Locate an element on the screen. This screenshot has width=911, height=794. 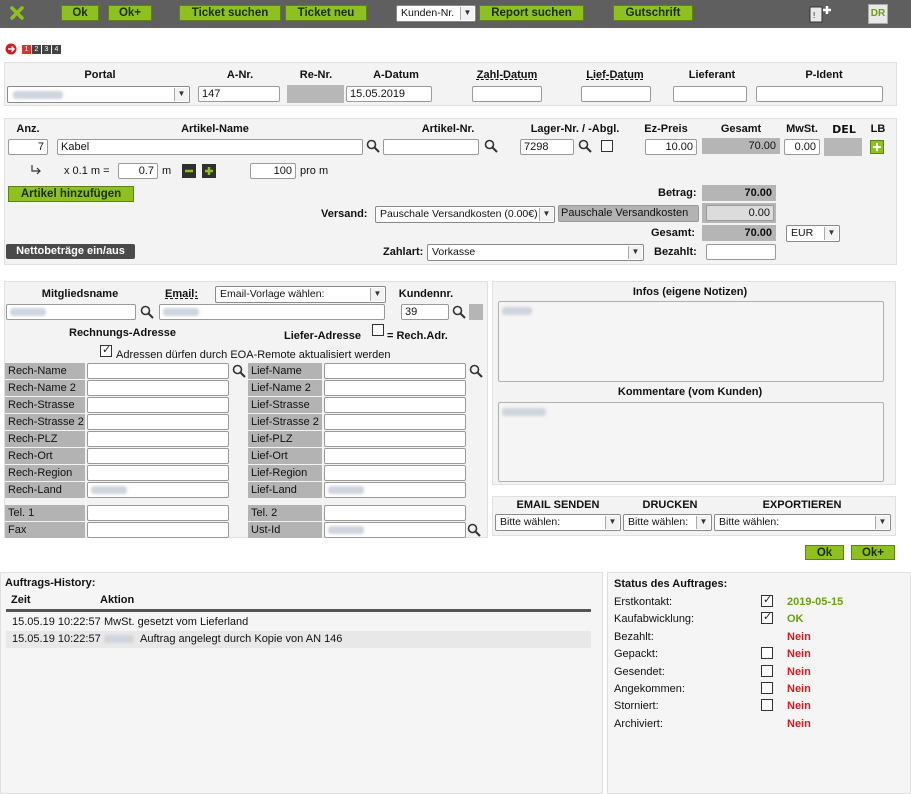
close-icon is located at coordinates (17, 13).